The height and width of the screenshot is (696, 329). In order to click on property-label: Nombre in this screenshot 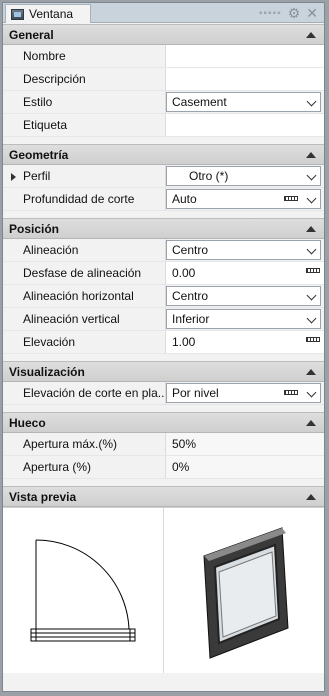, I will do `click(84, 56)`.